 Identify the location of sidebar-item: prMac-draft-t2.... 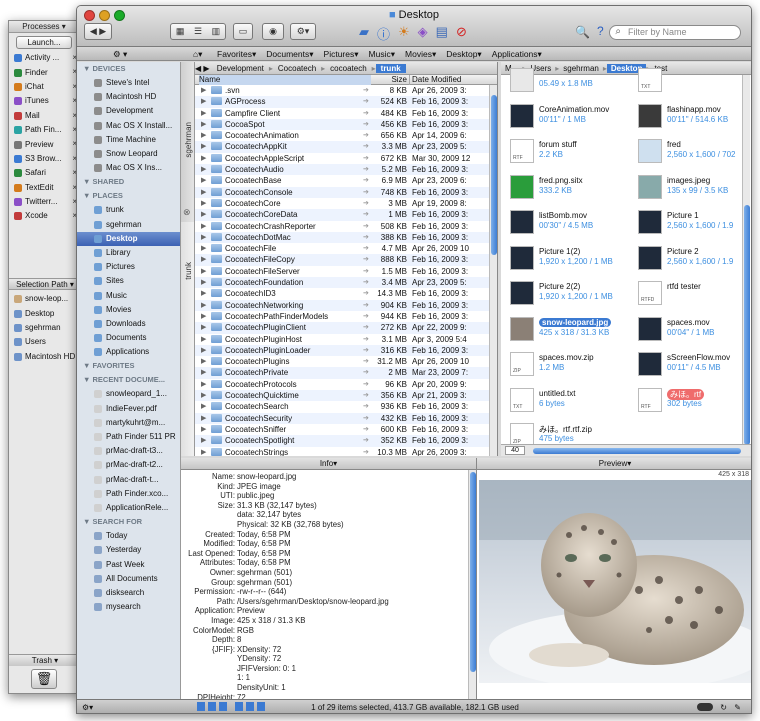
(128, 465).